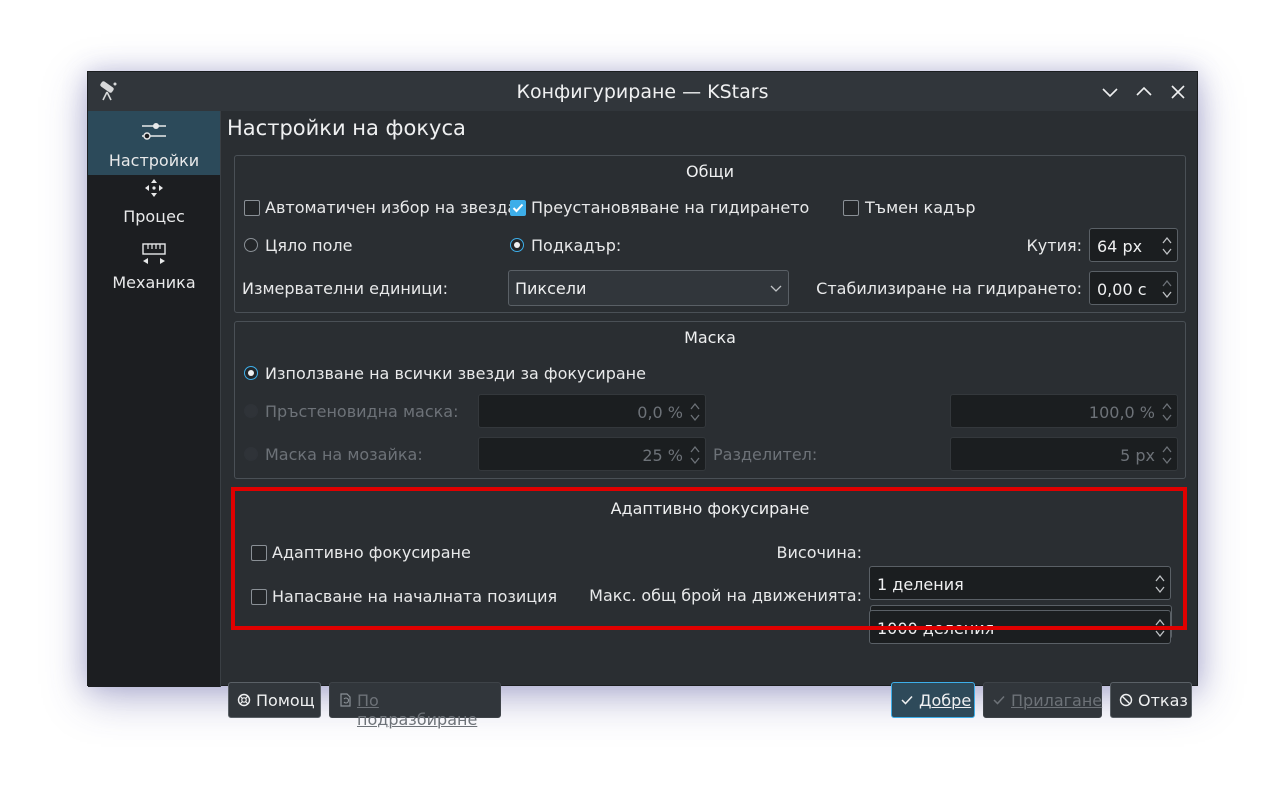 This screenshot has height=789, width=1285. I want to click on ring-outer-spinbox: 100,0 %, so click(1064, 411).